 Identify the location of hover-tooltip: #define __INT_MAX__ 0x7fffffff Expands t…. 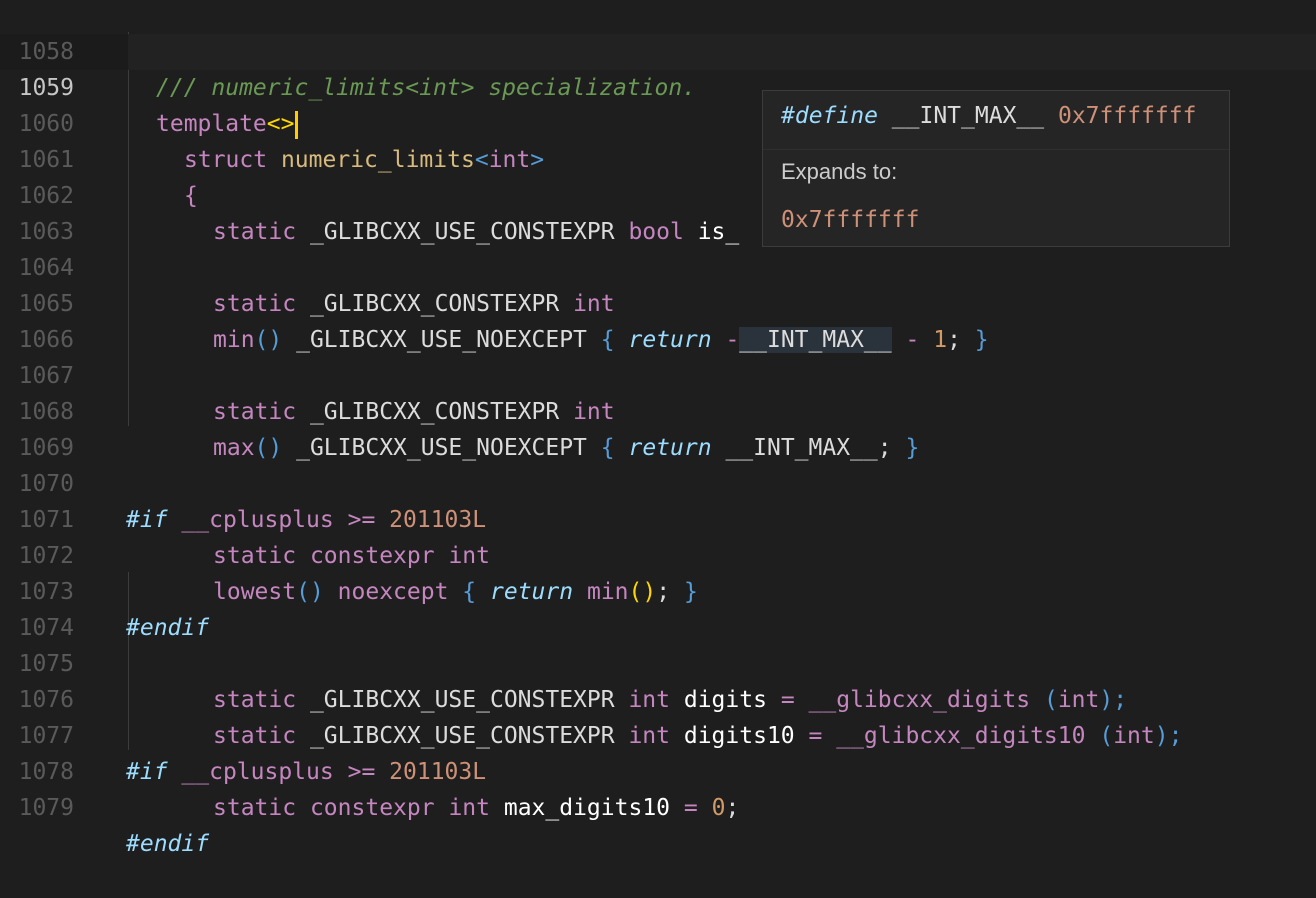
(996, 168).